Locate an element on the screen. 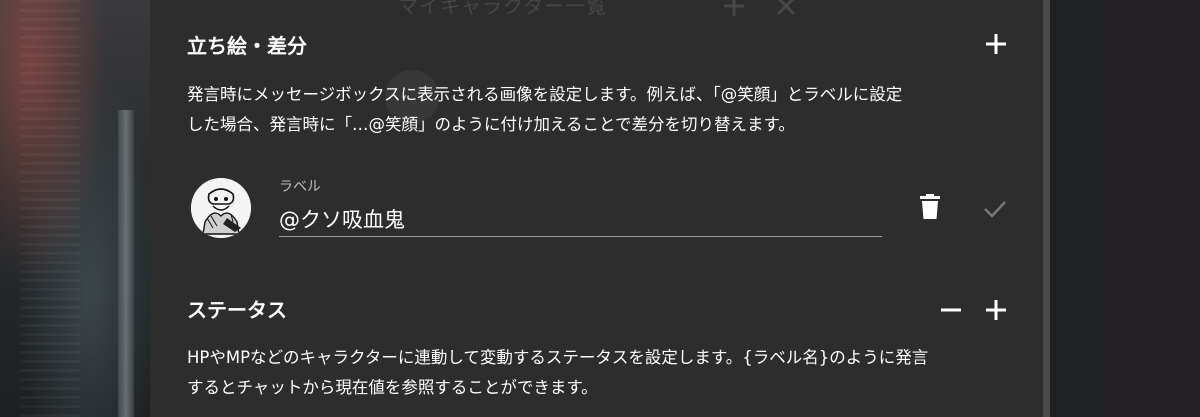 The width and height of the screenshot is (1200, 417). background-right is located at coordinates (1125, 208).